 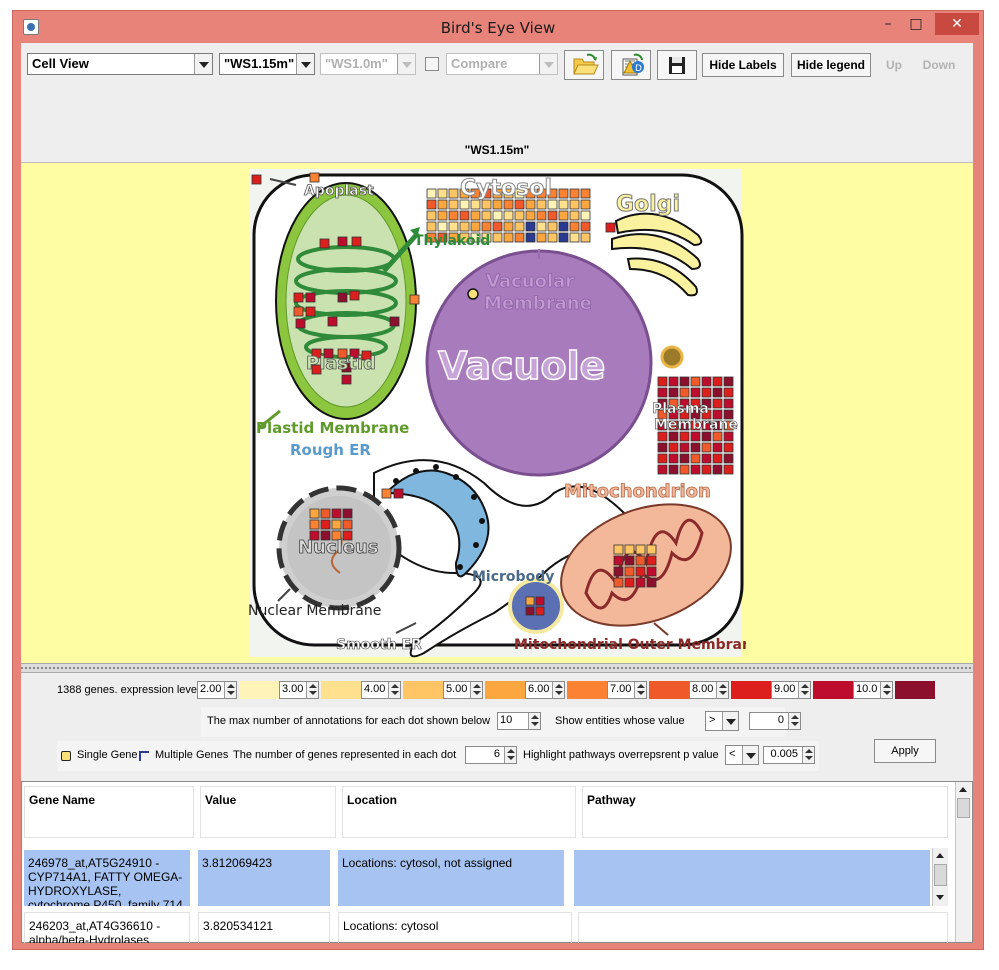 What do you see at coordinates (432, 64) in the screenshot?
I see `compare-checkbox` at bounding box center [432, 64].